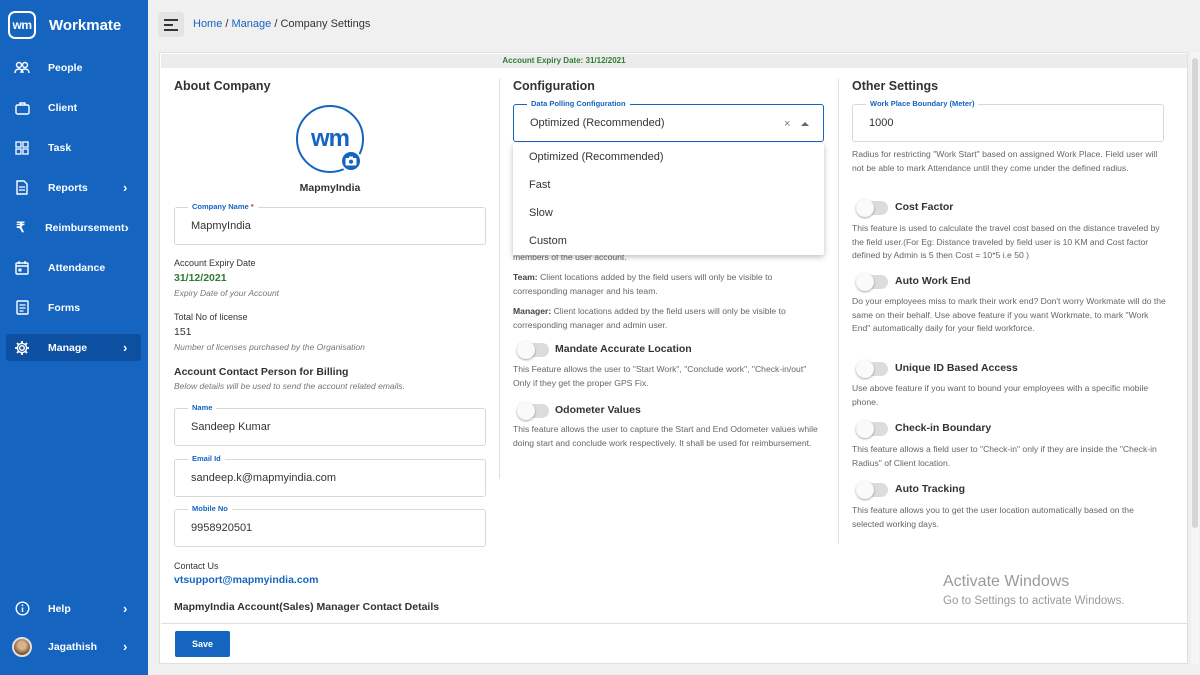  I want to click on sidebar-item-label: Client, so click(63, 107).